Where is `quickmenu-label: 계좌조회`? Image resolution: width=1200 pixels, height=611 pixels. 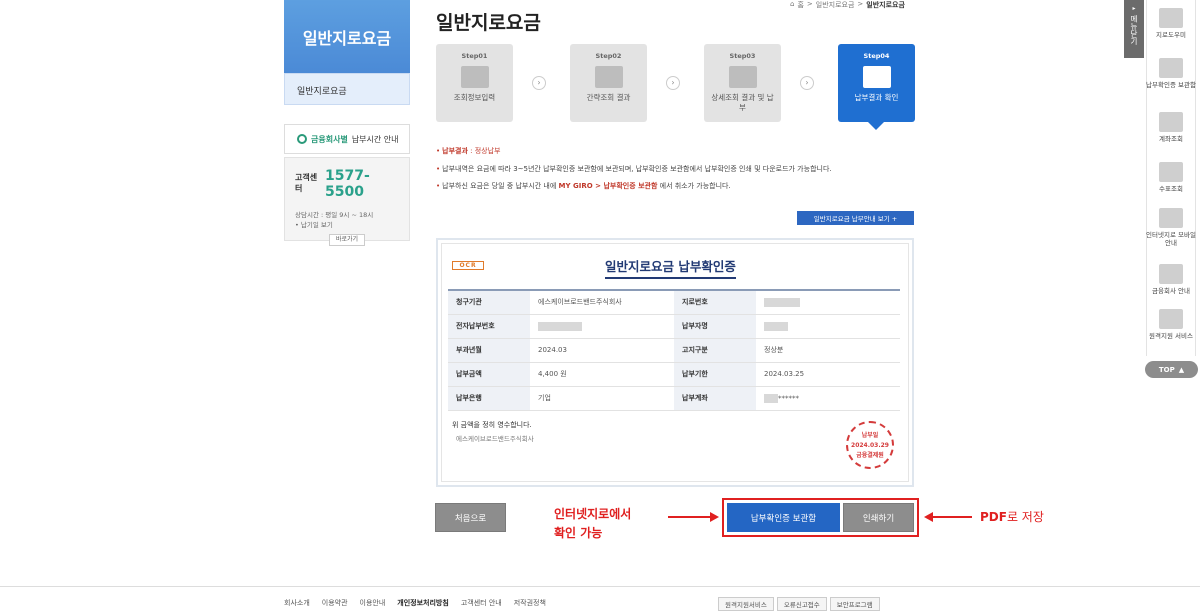 quickmenu-label: 계좌조회 is located at coordinates (1171, 139).